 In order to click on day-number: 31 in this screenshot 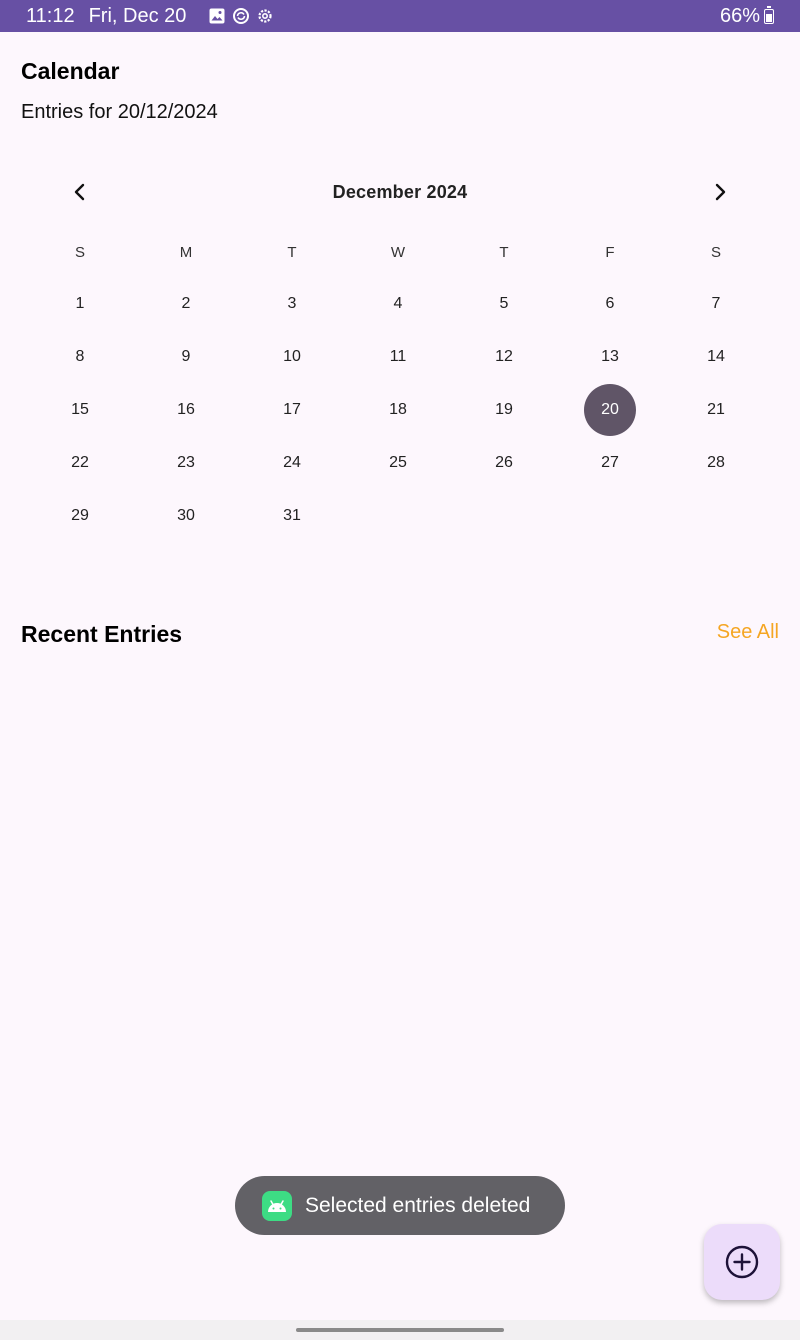, I will do `click(292, 515)`.